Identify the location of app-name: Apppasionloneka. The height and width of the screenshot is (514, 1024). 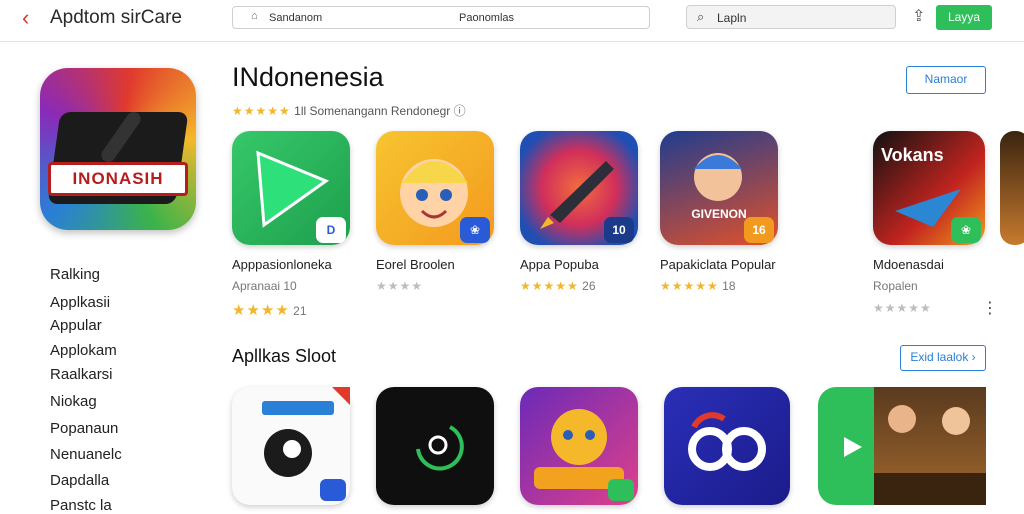
(282, 264).